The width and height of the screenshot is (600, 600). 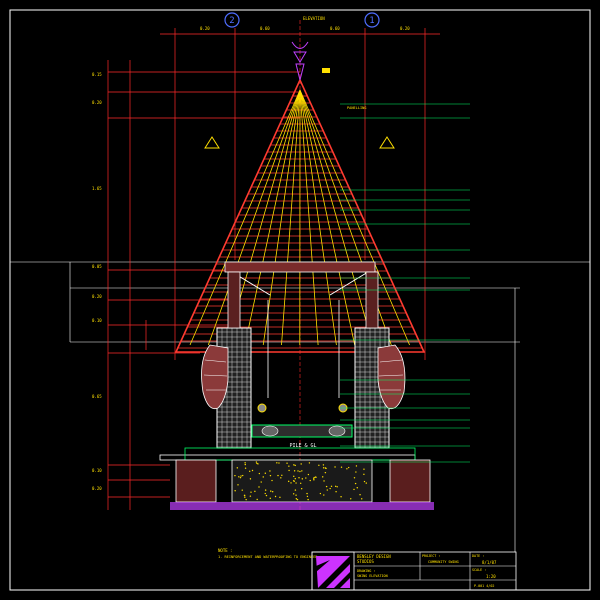 What do you see at coordinates (97, 296) in the screenshot?
I see `svg-text: 0.20` at bounding box center [97, 296].